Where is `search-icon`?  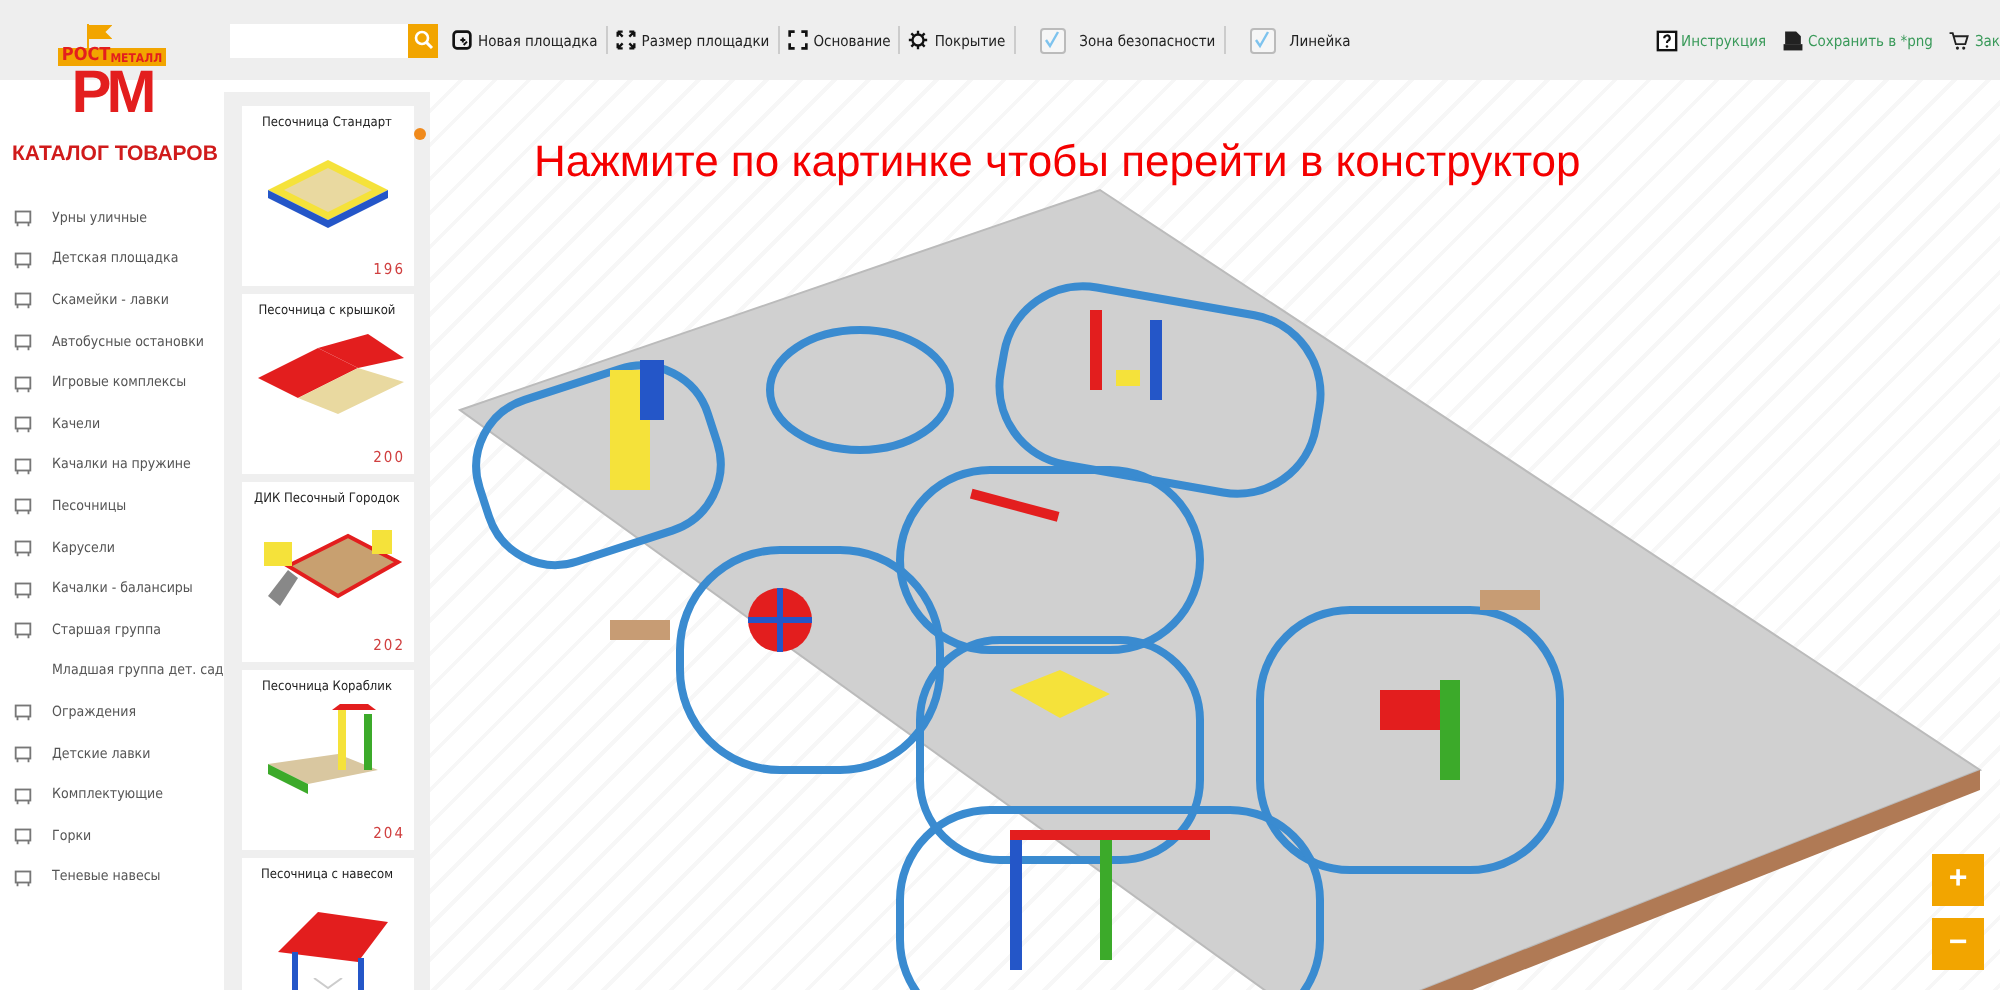
search-icon is located at coordinates (423, 40).